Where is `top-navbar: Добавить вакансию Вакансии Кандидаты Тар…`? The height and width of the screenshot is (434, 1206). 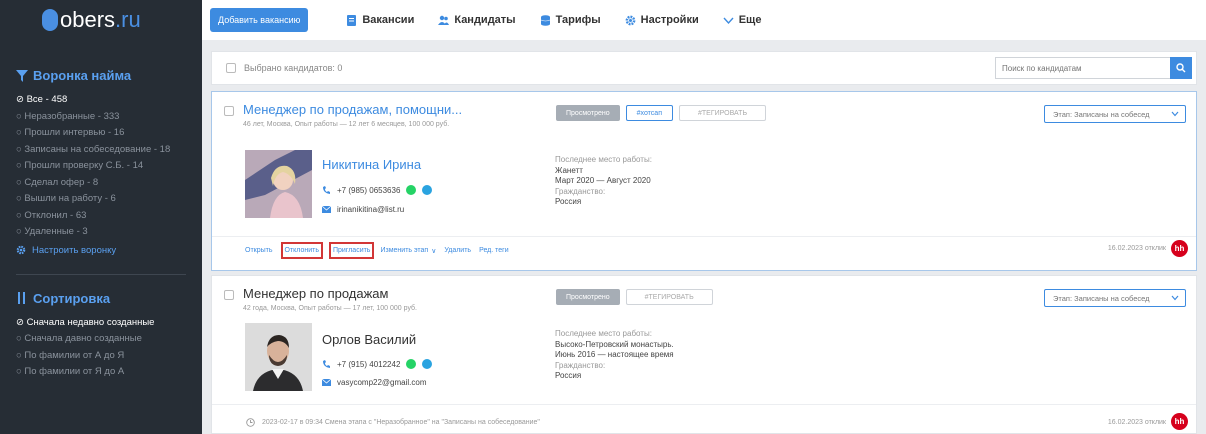
top-navbar: Добавить вакансию Вакансии Кандидаты Тар… is located at coordinates (704, 20).